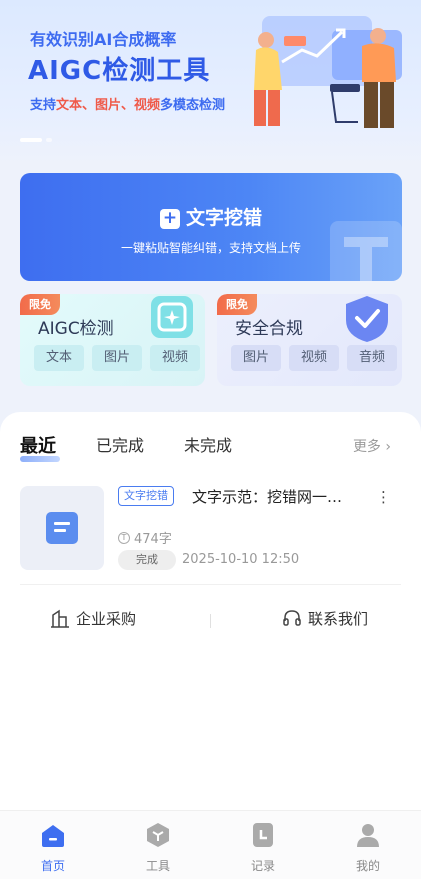 The width and height of the screenshot is (421, 879). I want to click on cube-icon, so click(158, 835).